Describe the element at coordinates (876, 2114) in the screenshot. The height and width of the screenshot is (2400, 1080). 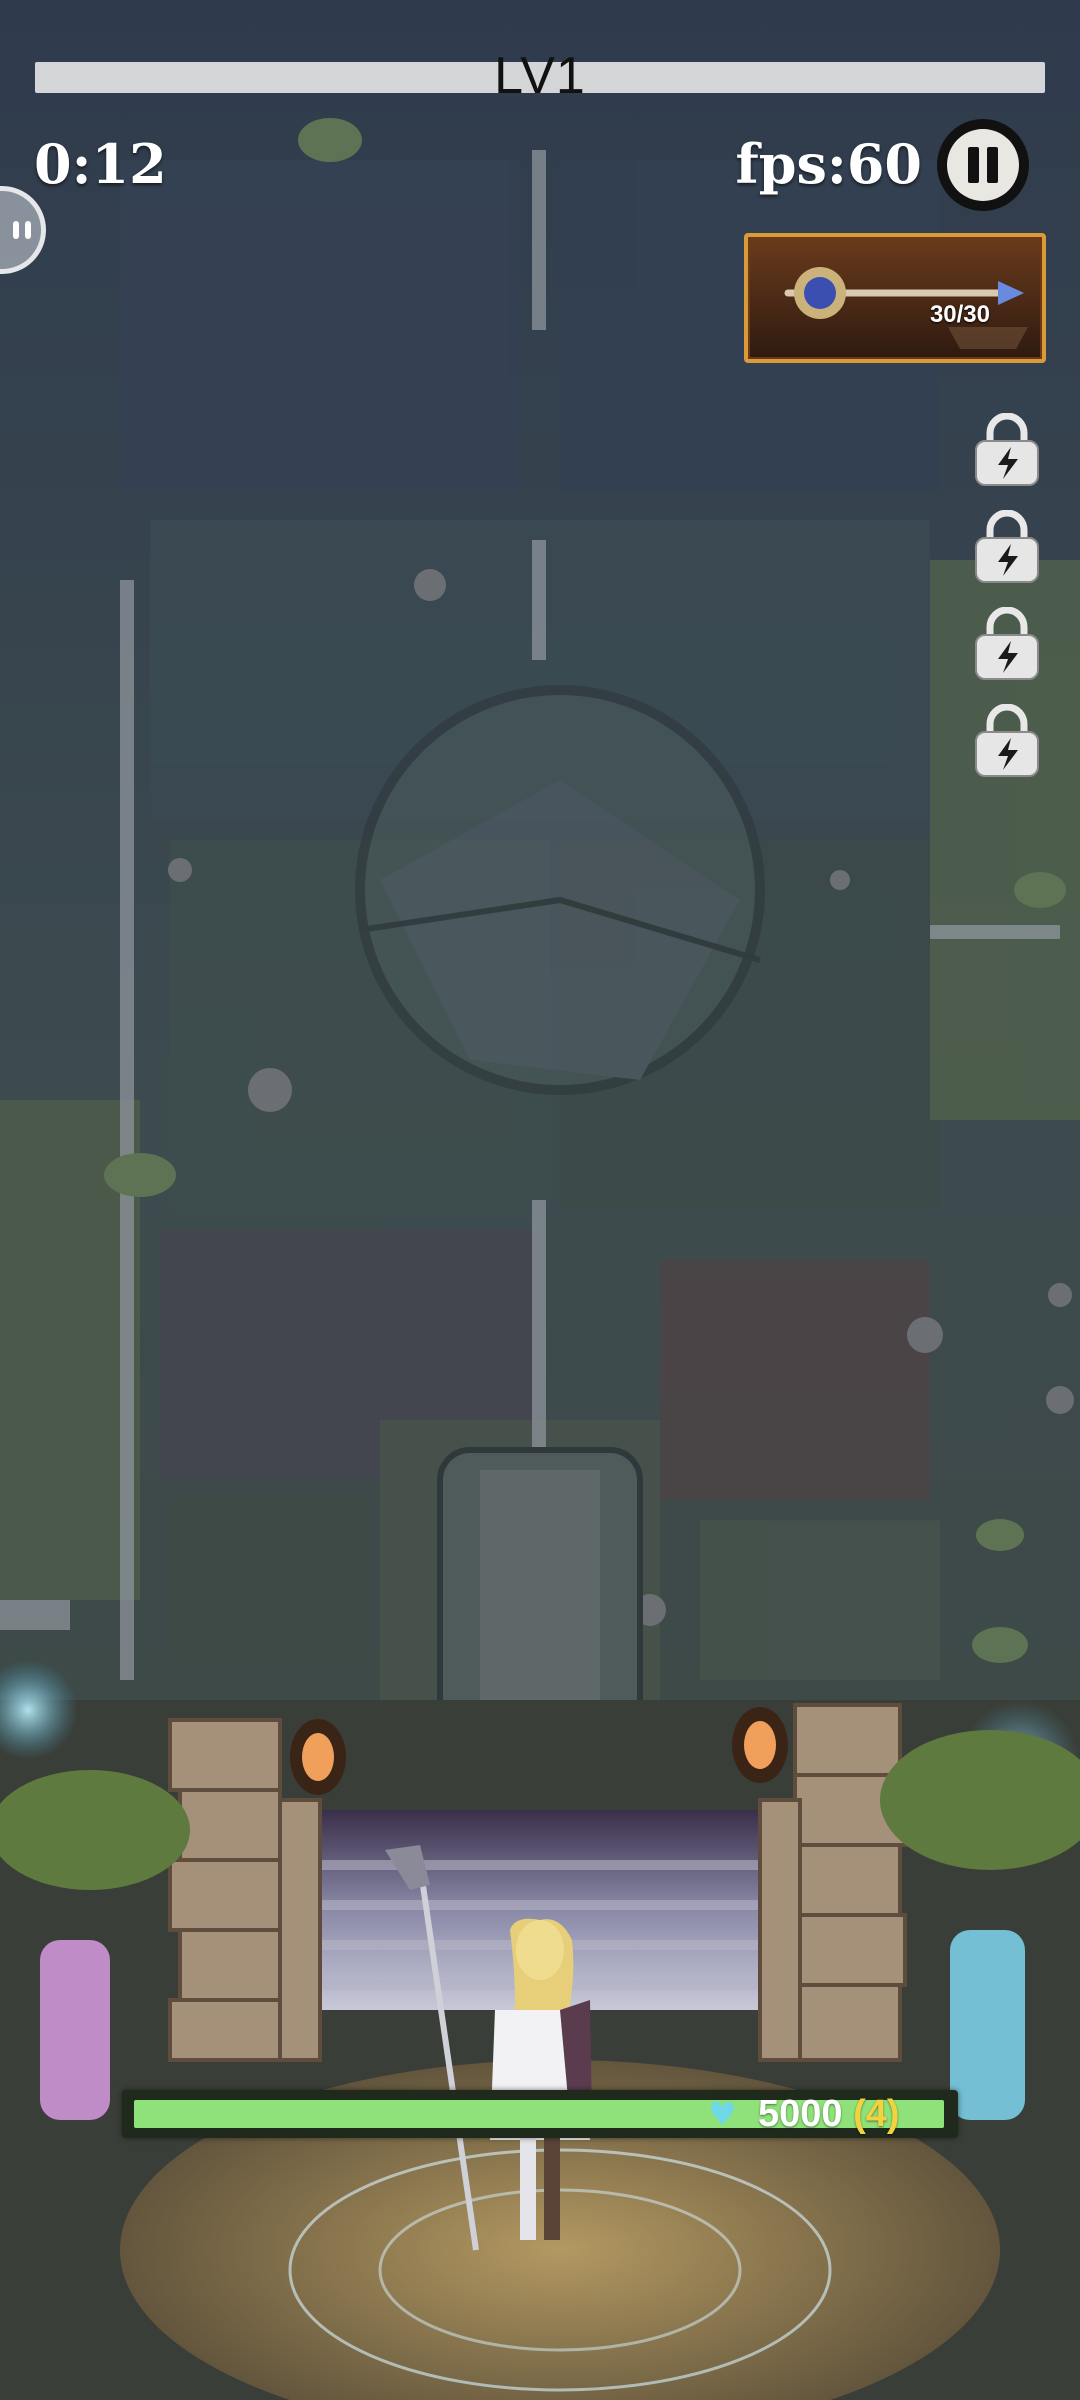
I see `base-hp-bonus: (4)` at that location.